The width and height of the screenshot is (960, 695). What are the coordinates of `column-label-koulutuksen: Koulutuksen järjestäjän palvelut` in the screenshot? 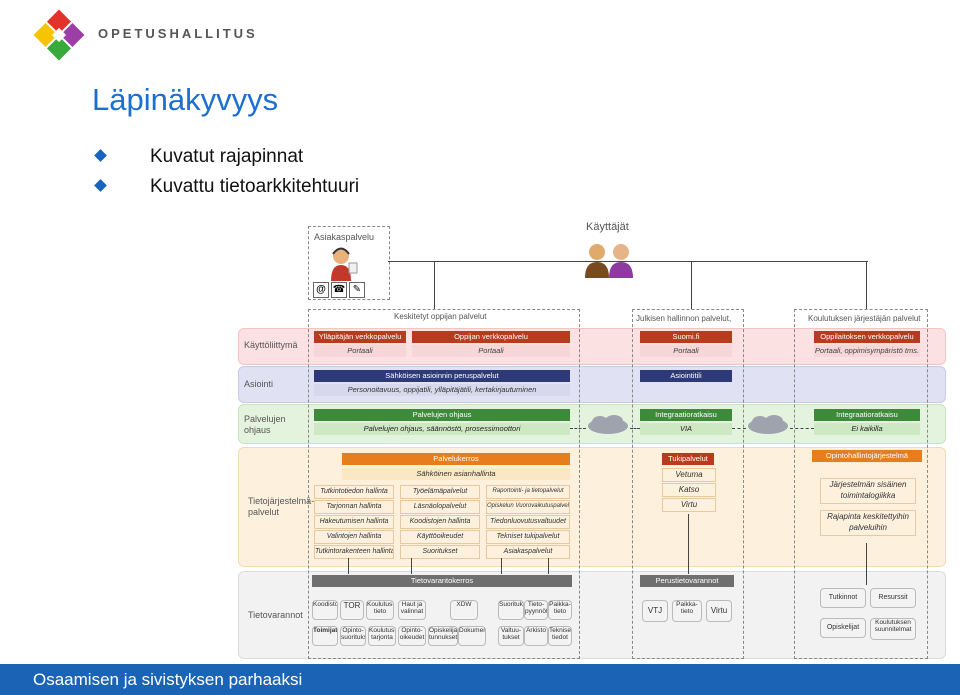 It's located at (864, 318).